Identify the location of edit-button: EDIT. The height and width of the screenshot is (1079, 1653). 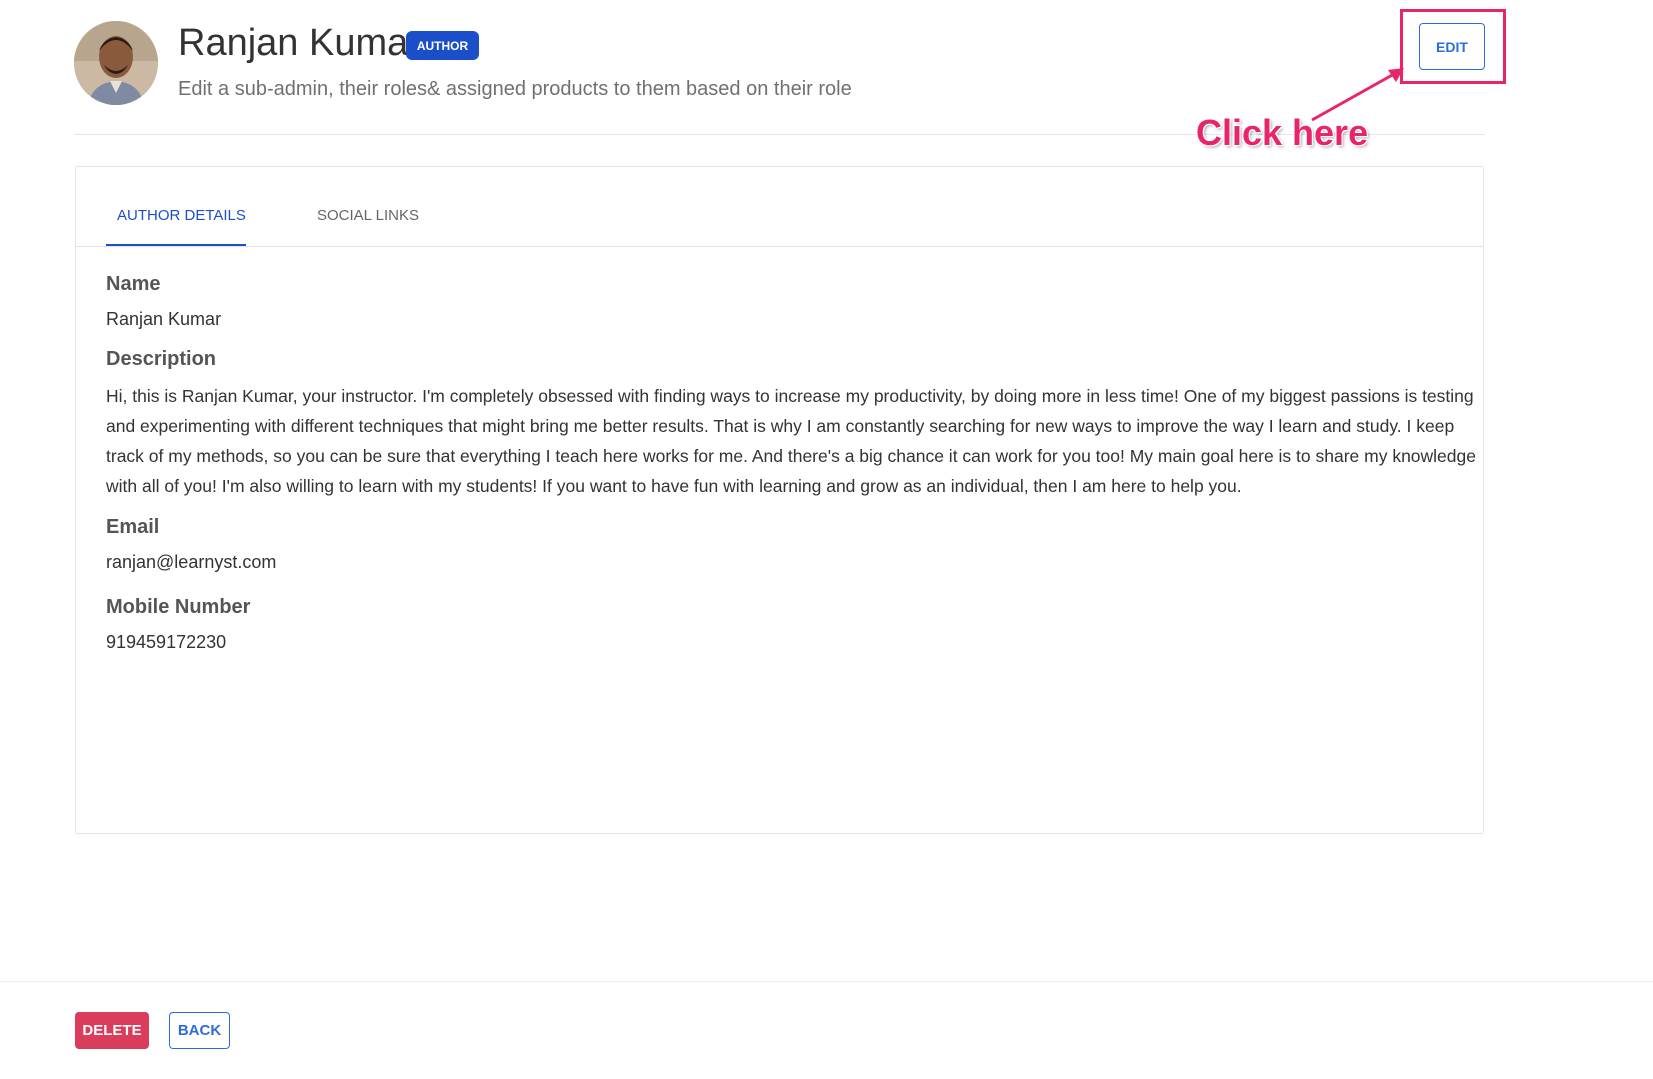
(1452, 46).